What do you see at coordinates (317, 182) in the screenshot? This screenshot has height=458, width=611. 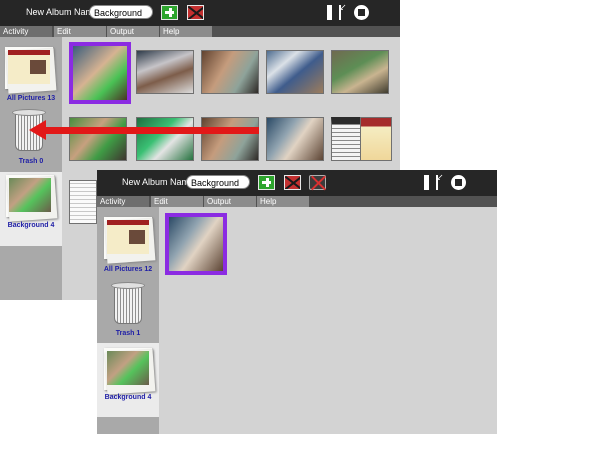 I see `remove-image-icon` at bounding box center [317, 182].